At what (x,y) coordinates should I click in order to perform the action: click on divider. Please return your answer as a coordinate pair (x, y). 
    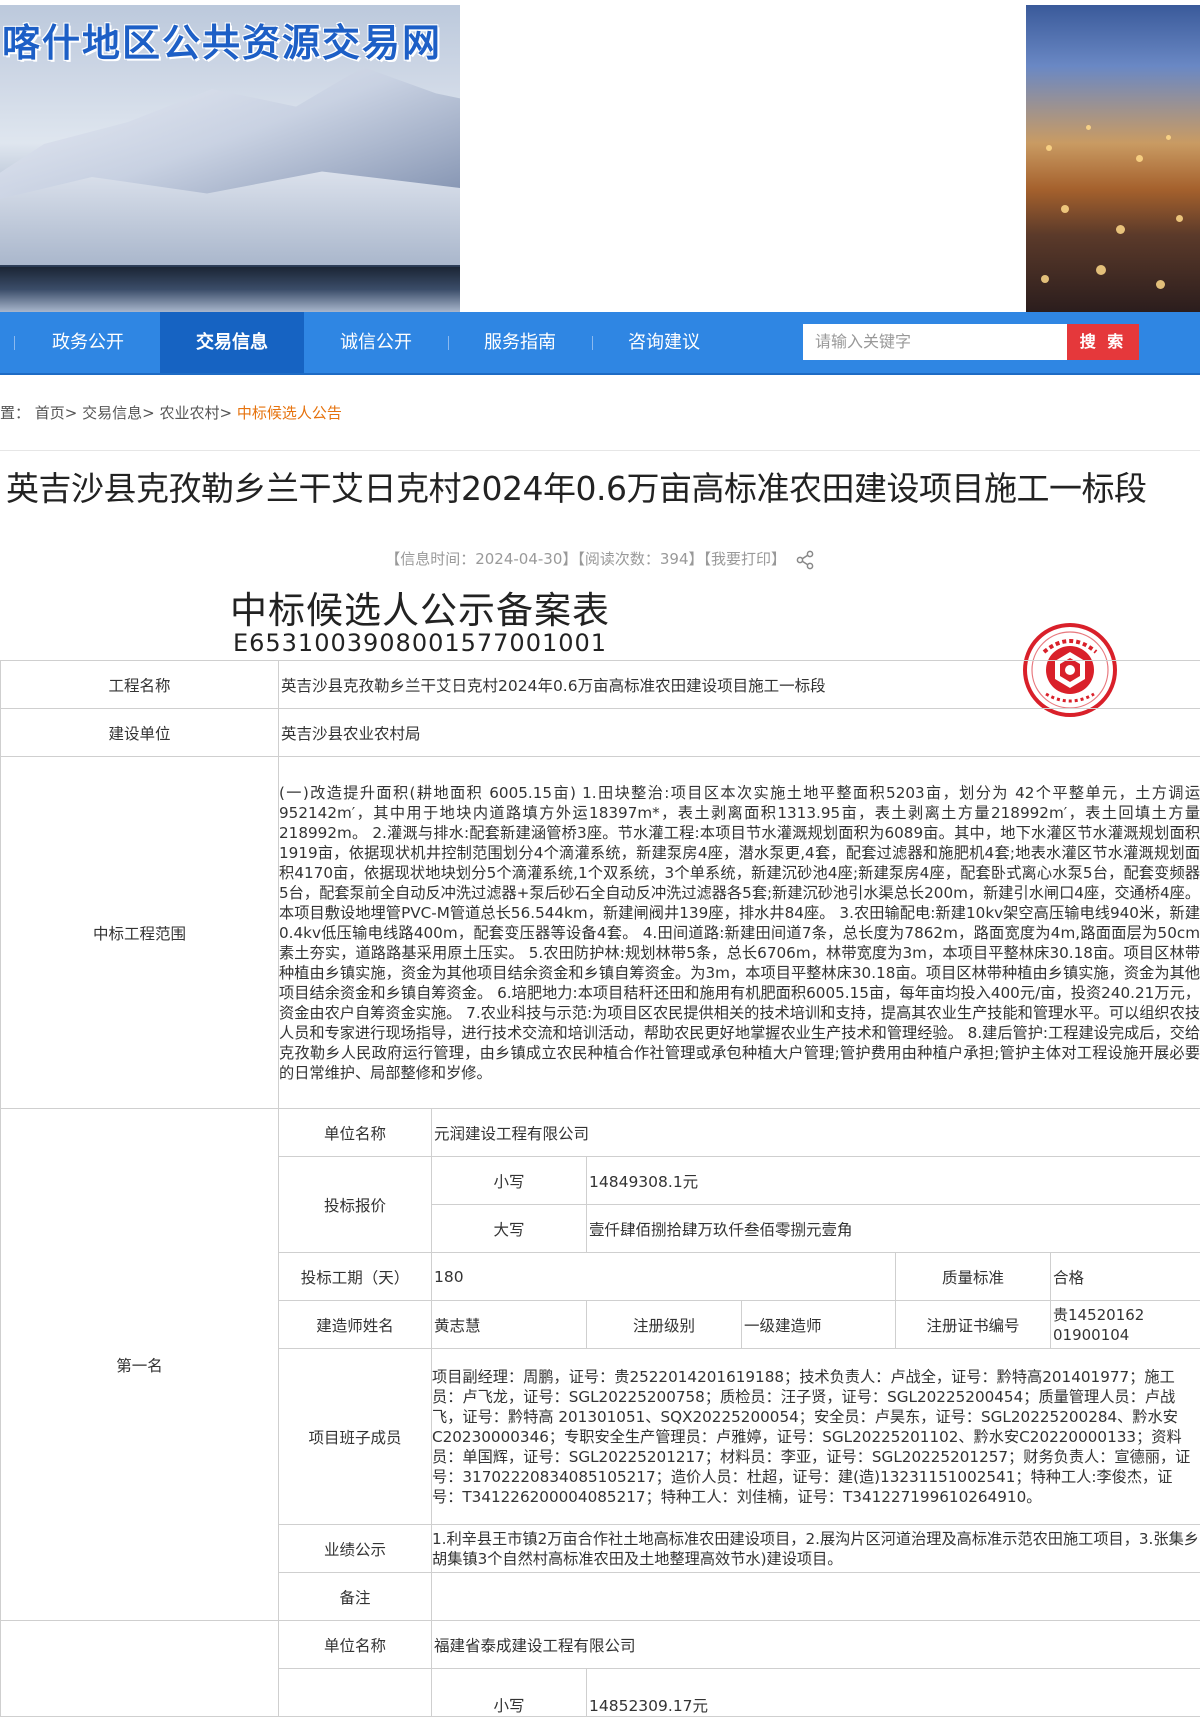
    Looking at the image, I should click on (600, 450).